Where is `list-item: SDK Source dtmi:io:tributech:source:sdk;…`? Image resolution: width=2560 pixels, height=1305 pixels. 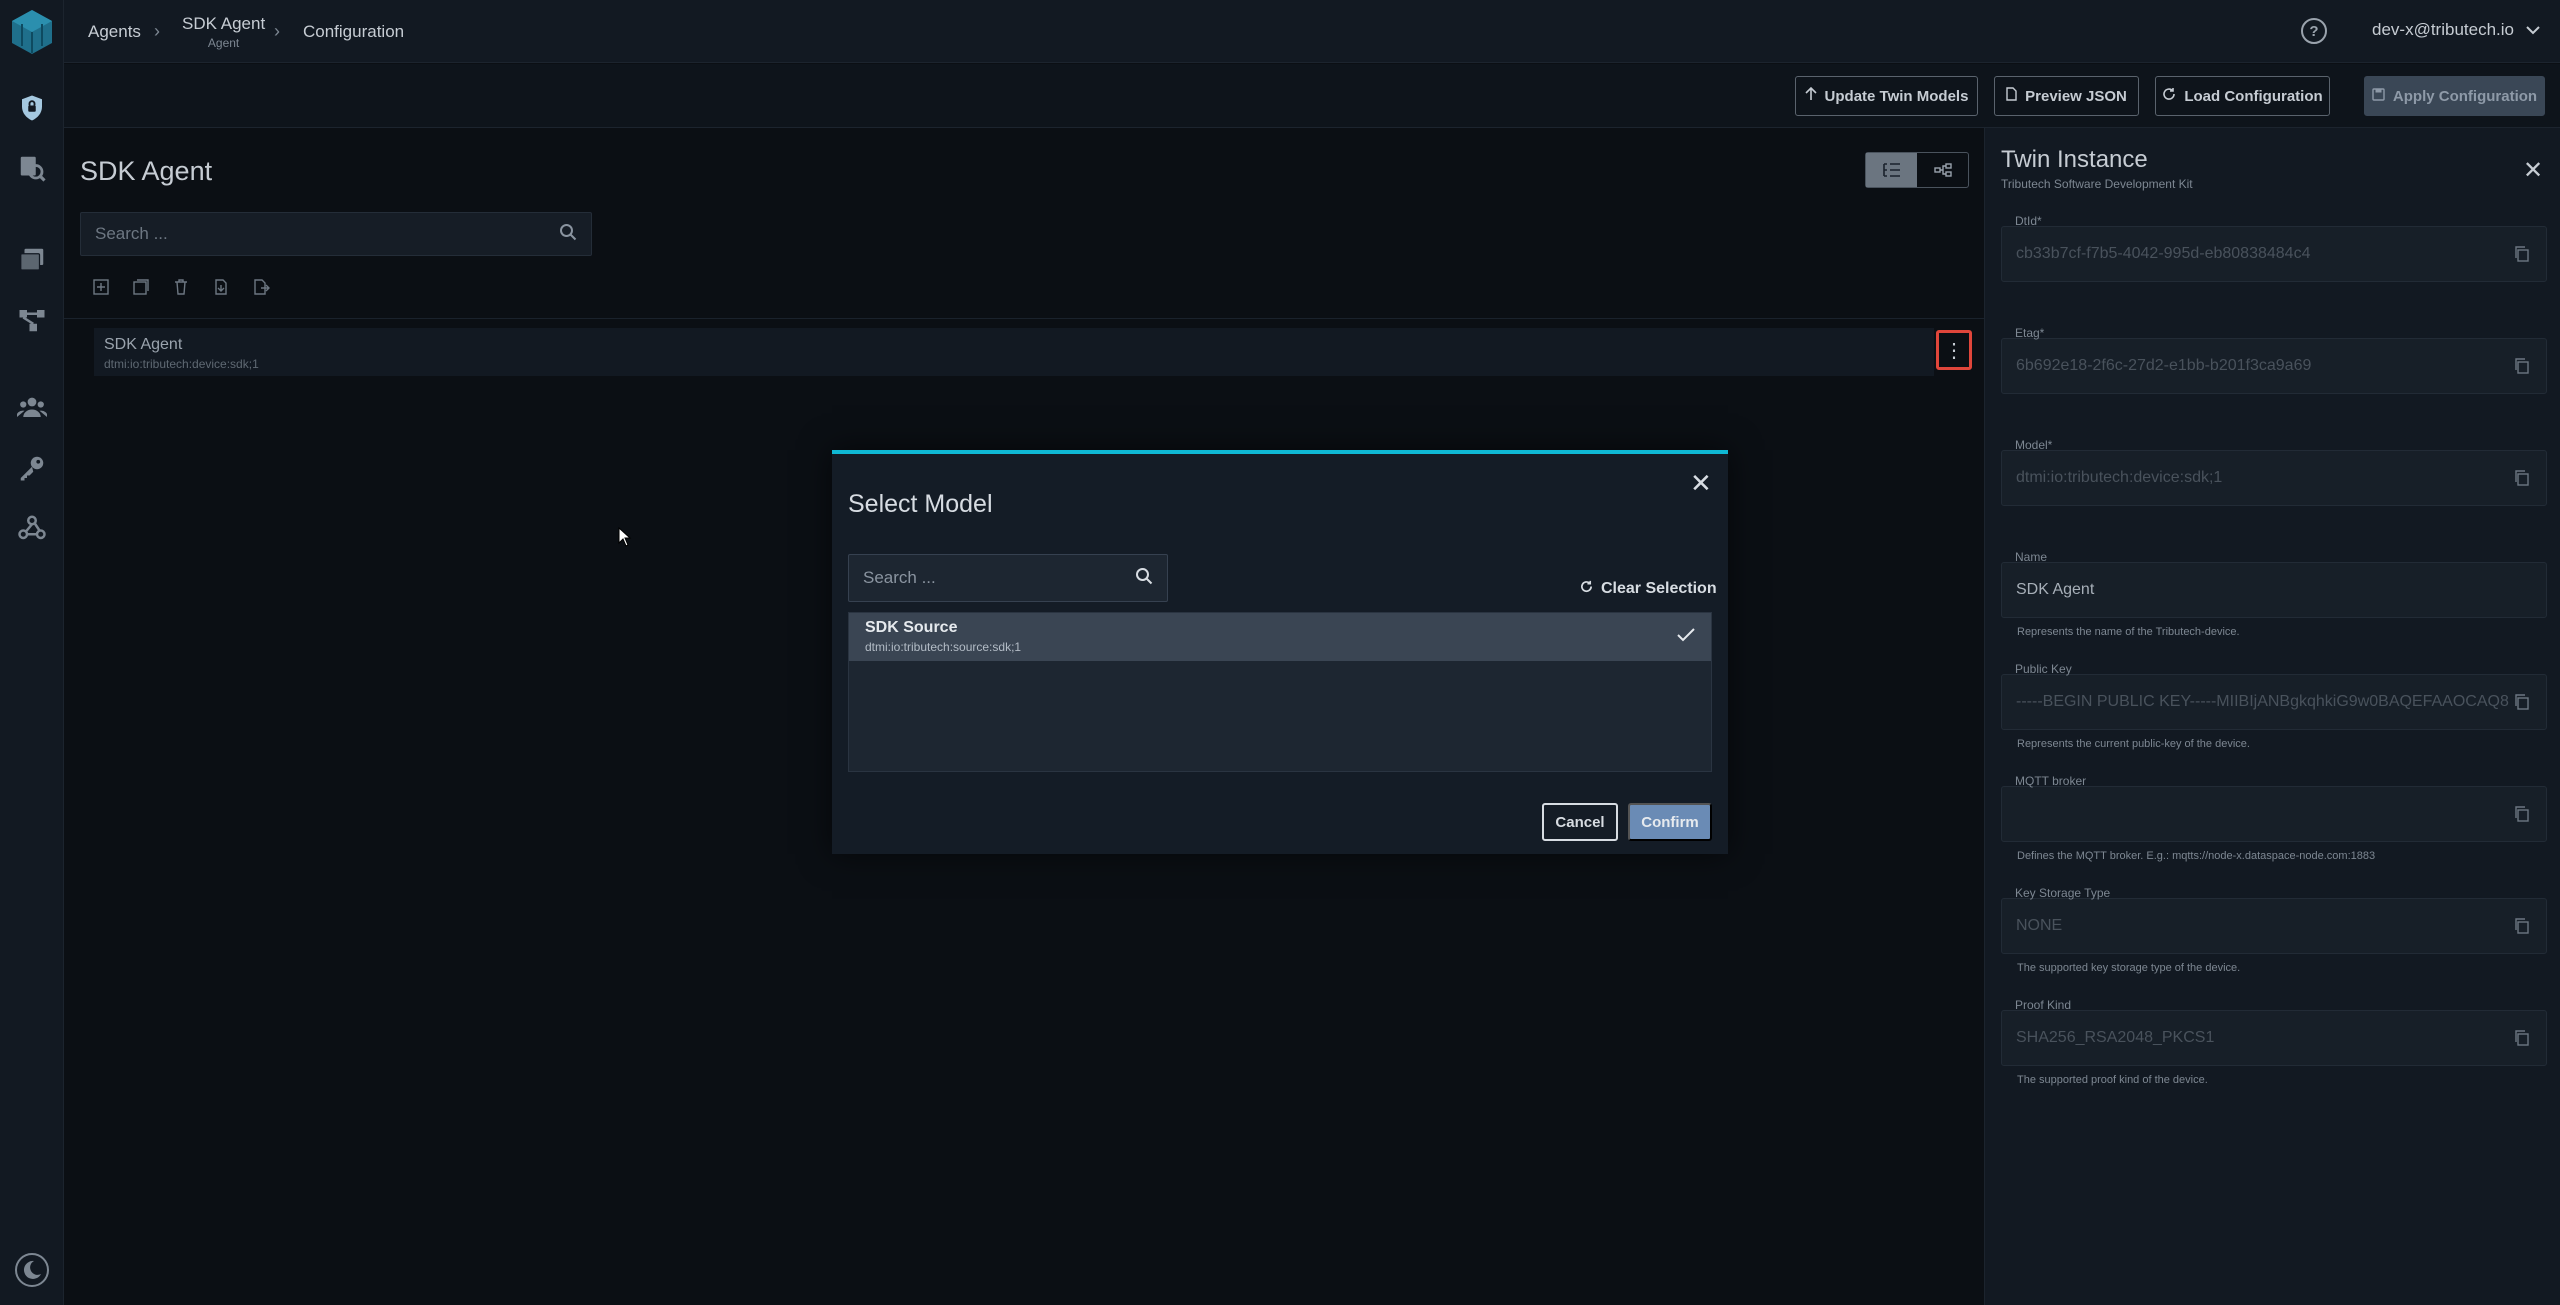 list-item: SDK Source dtmi:io:tributech:source:sdk;… is located at coordinates (1280, 637).